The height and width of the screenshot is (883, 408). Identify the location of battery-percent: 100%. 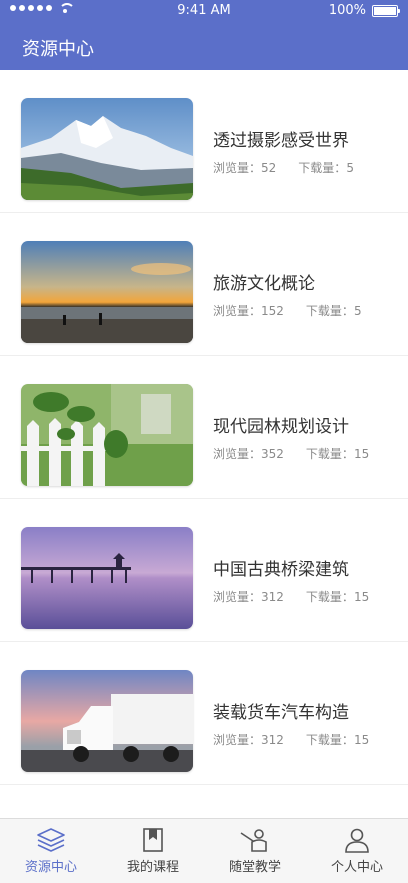
(347, 10).